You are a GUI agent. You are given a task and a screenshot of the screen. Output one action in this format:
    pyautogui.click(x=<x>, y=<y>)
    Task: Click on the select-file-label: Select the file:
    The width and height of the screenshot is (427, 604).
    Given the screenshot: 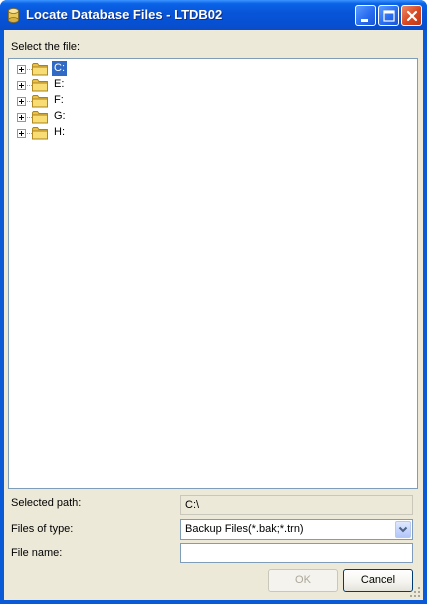 What is the action you would take?
    pyautogui.click(x=46, y=47)
    